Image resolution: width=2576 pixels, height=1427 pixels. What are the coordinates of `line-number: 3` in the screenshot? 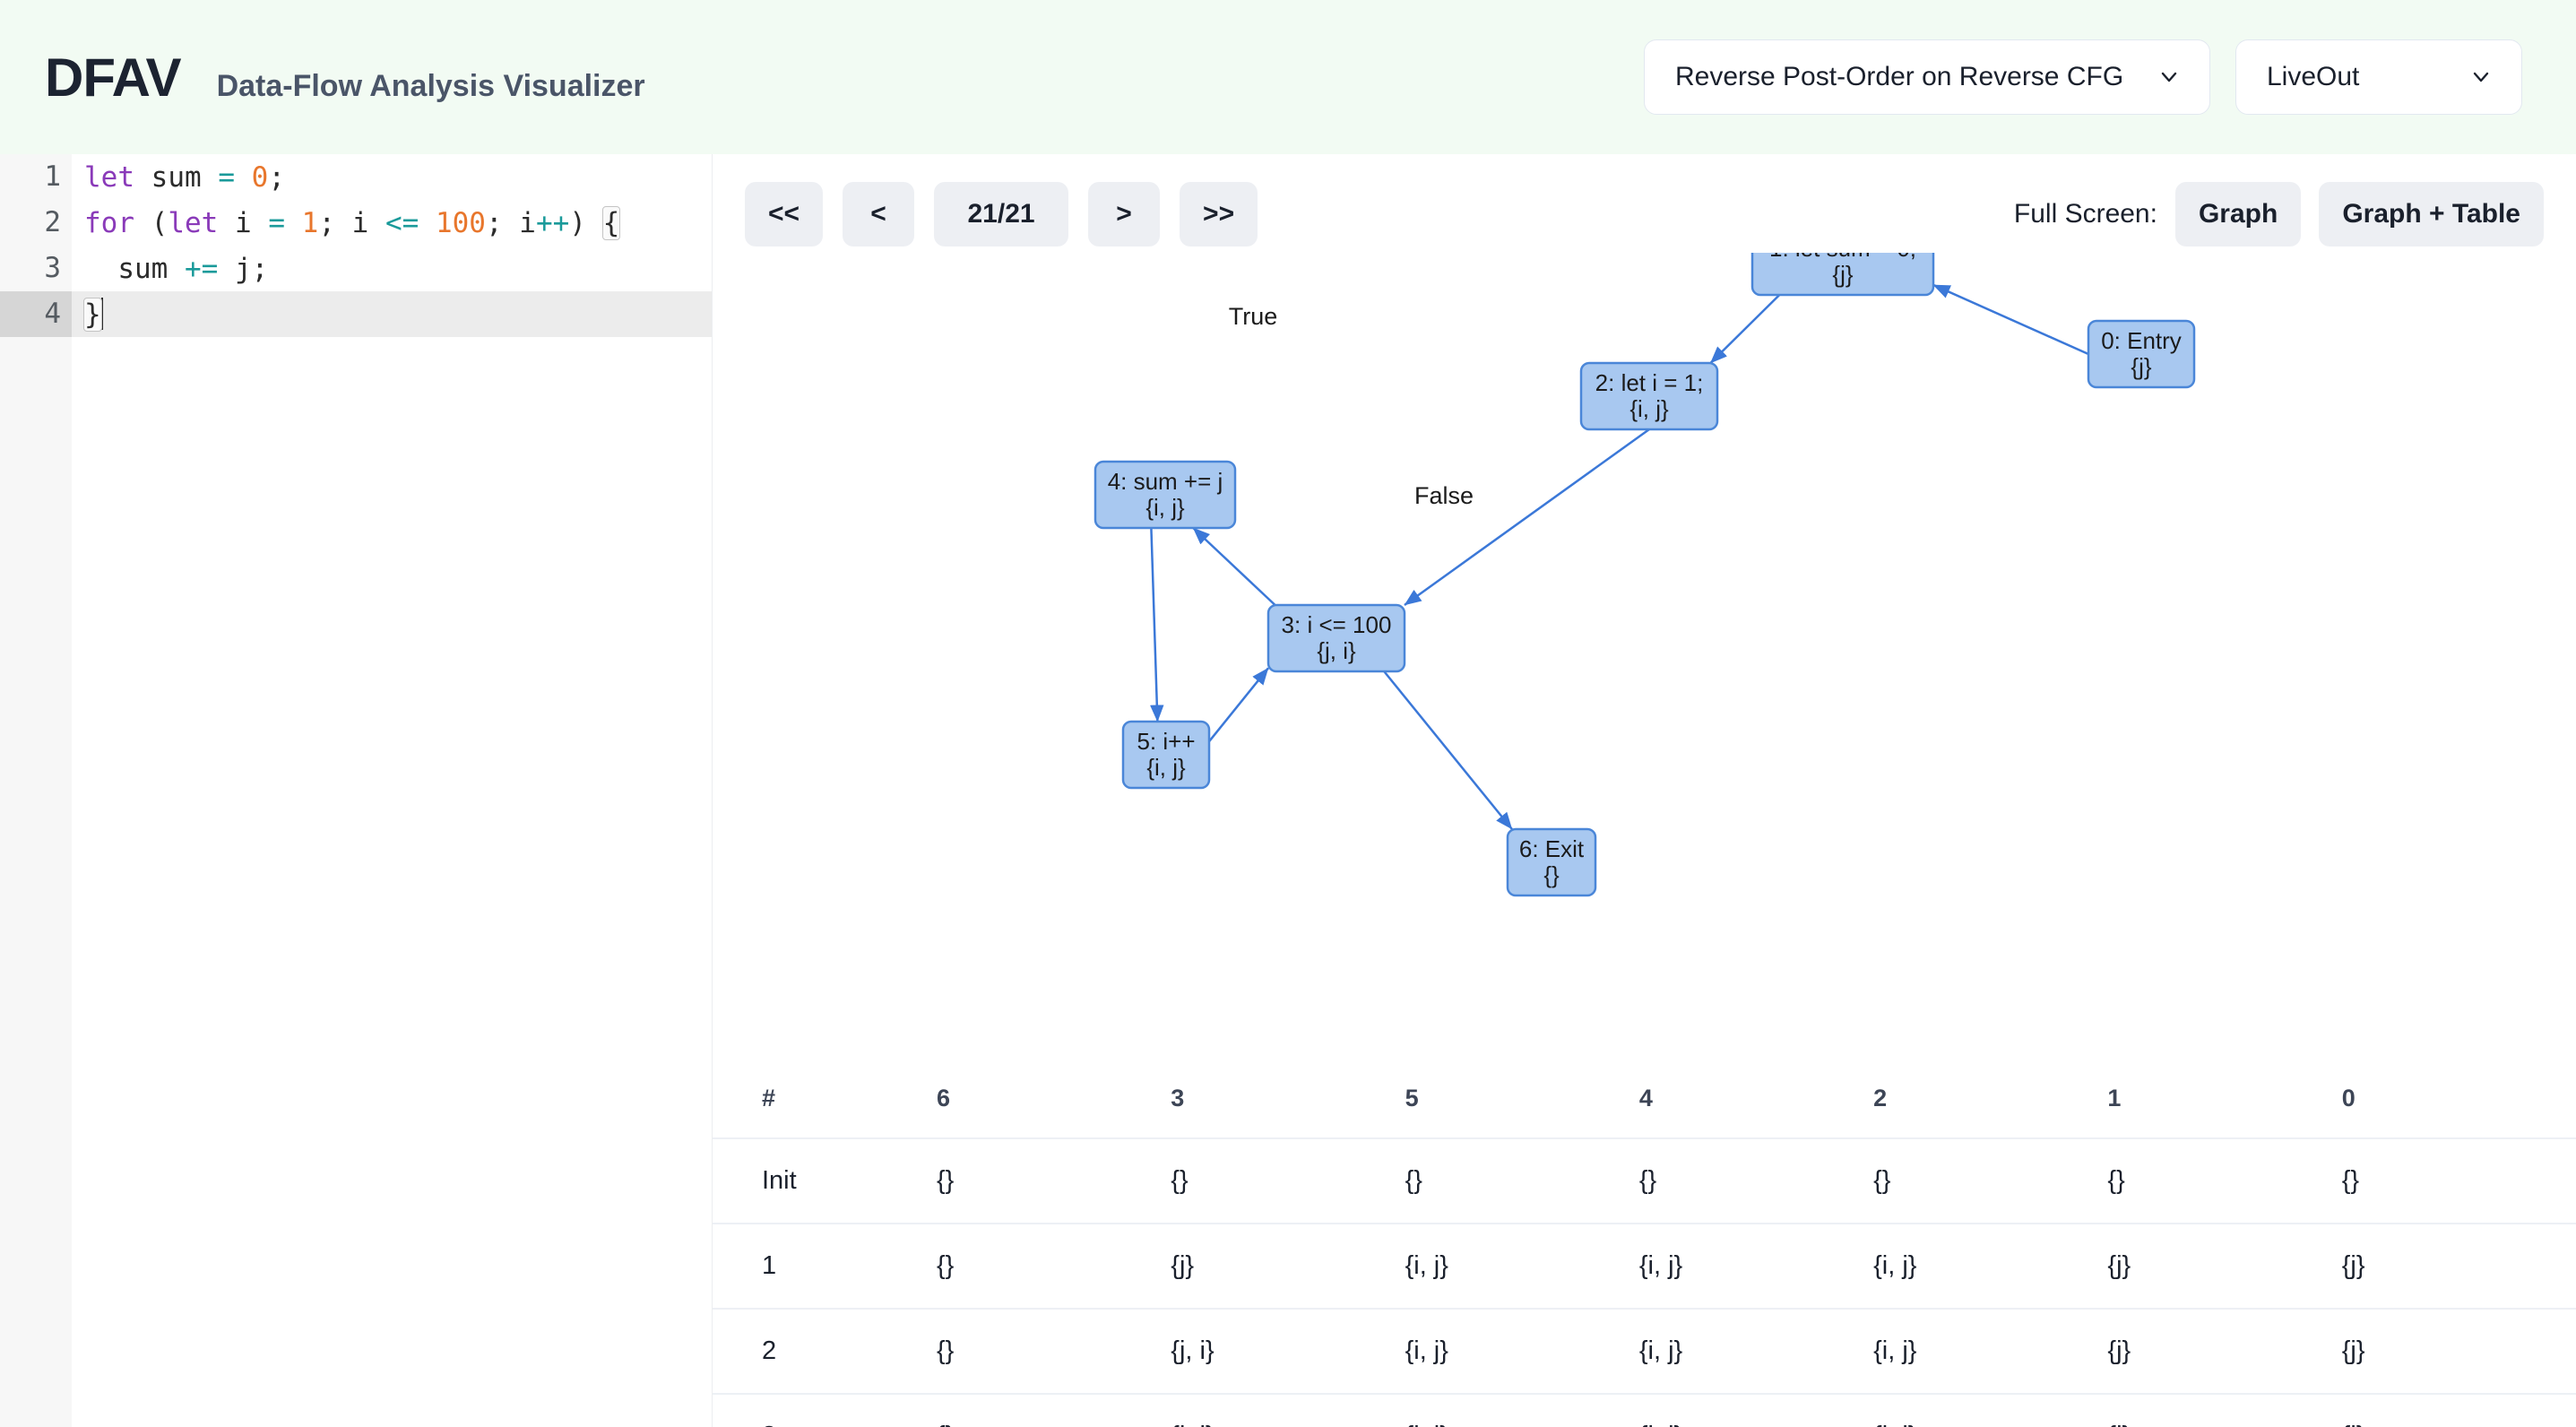 It's located at (36, 268).